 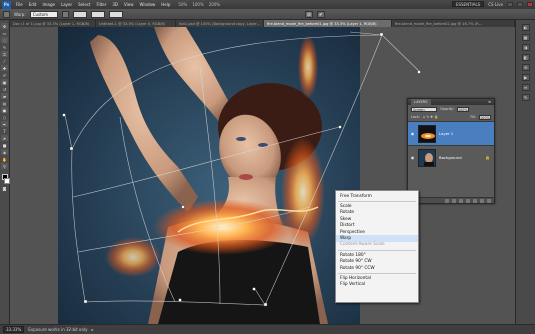 What do you see at coordinates (377, 196) in the screenshot?
I see `menu-item-free-transform: Free Transform` at bounding box center [377, 196].